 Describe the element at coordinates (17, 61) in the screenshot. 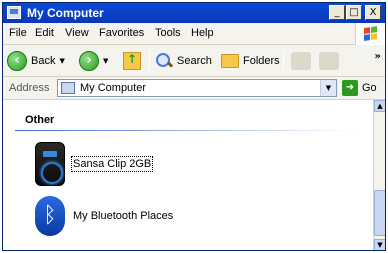

I see `back-arrow-icon: ‹` at that location.